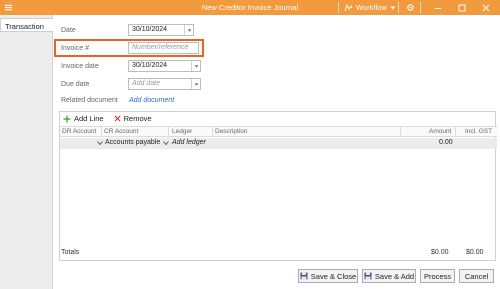  What do you see at coordinates (163, 48) in the screenshot?
I see `invoice-number-input: Number/reference` at bounding box center [163, 48].